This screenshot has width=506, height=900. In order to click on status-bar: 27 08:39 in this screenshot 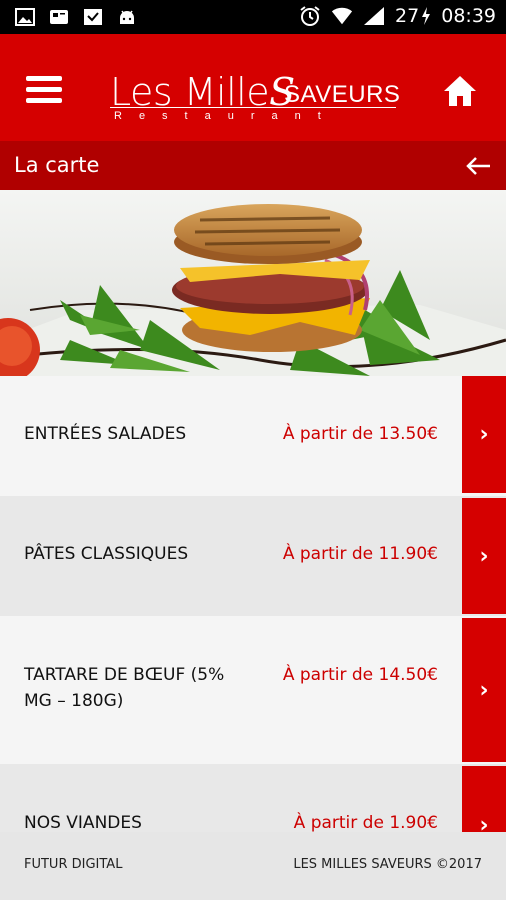, I will do `click(253, 17)`.